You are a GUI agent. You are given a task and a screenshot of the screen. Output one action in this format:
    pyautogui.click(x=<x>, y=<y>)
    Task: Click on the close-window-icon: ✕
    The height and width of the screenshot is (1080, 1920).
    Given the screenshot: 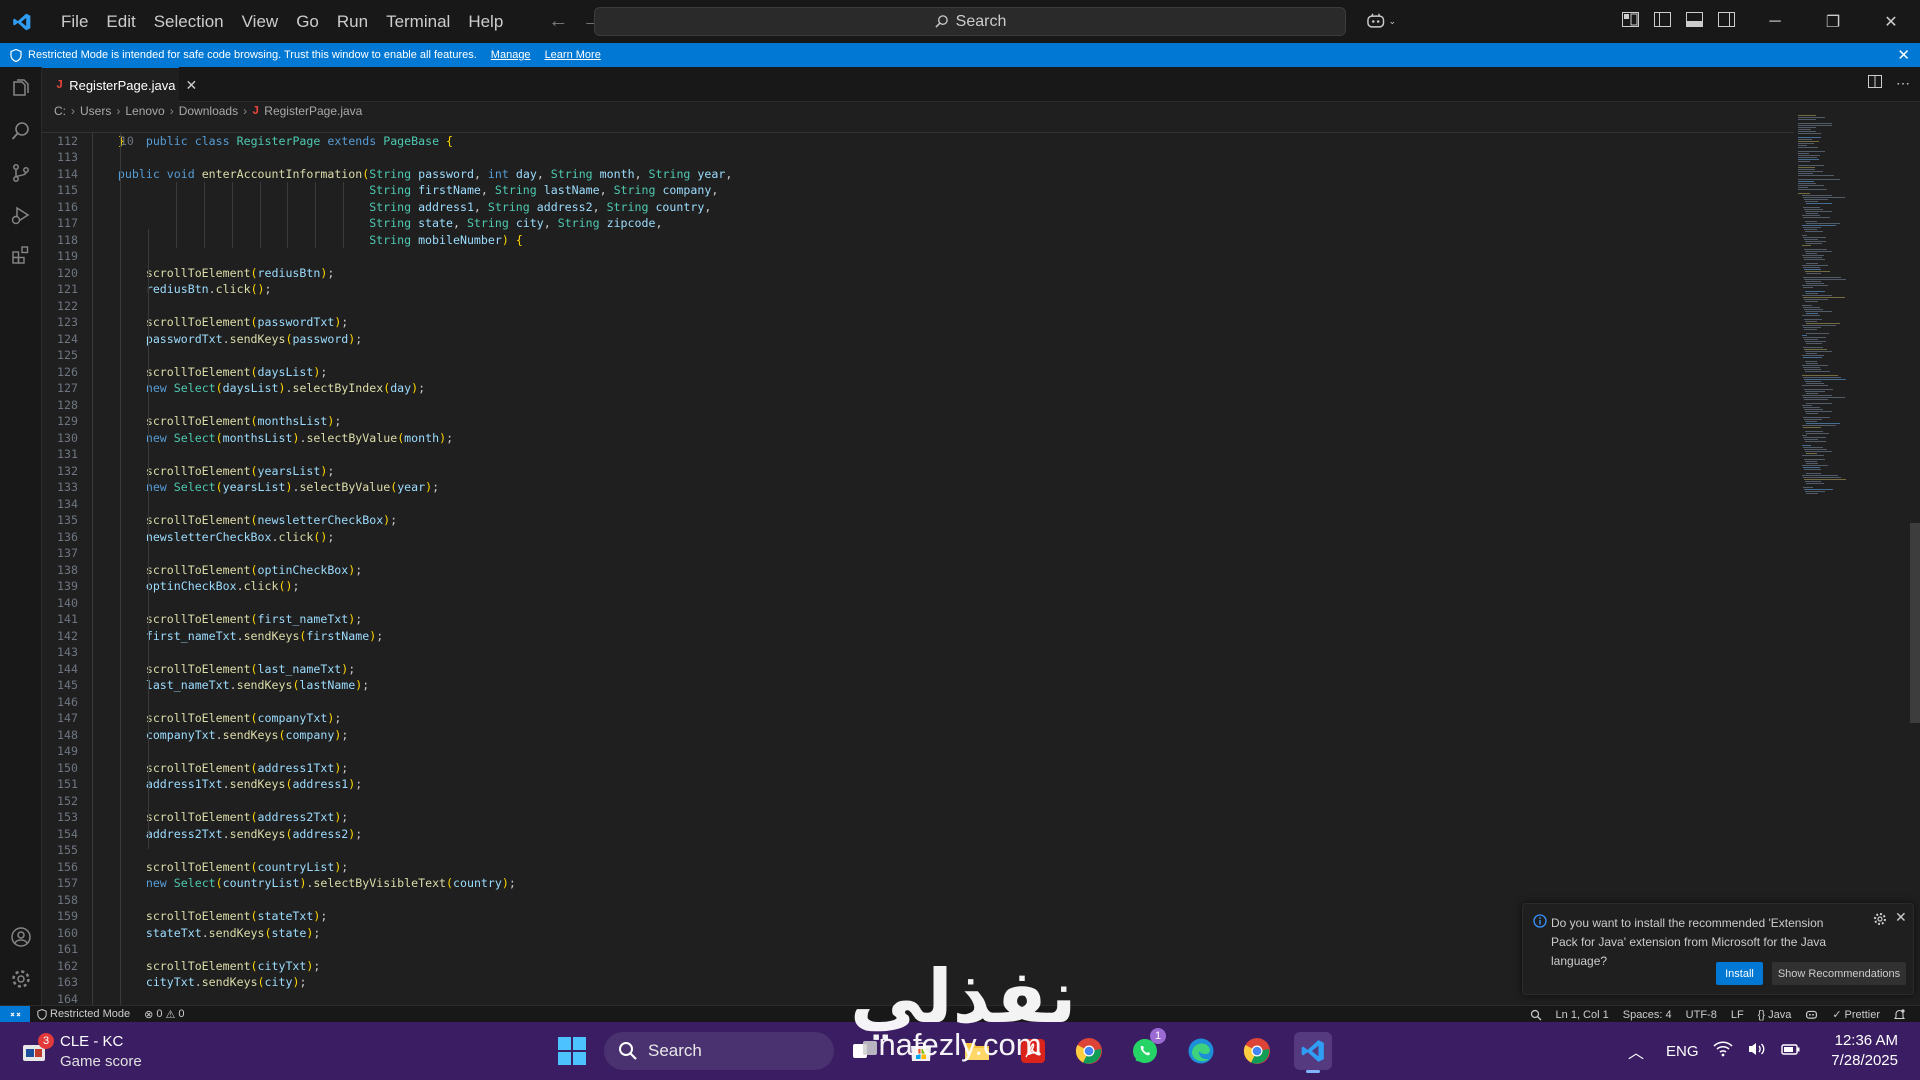 What is the action you would take?
    pyautogui.click(x=1891, y=21)
    